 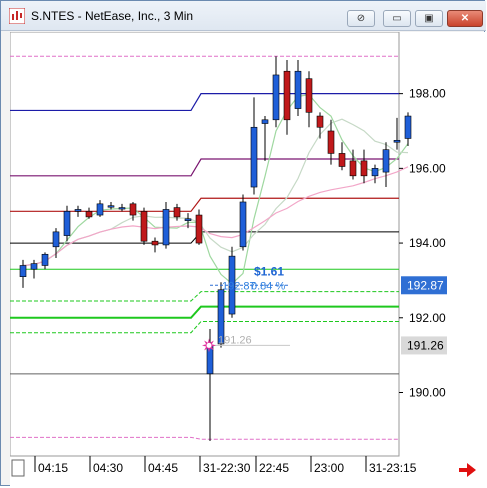 What do you see at coordinates (427, 94) in the screenshot?
I see `y-tick-label: 198.00` at bounding box center [427, 94].